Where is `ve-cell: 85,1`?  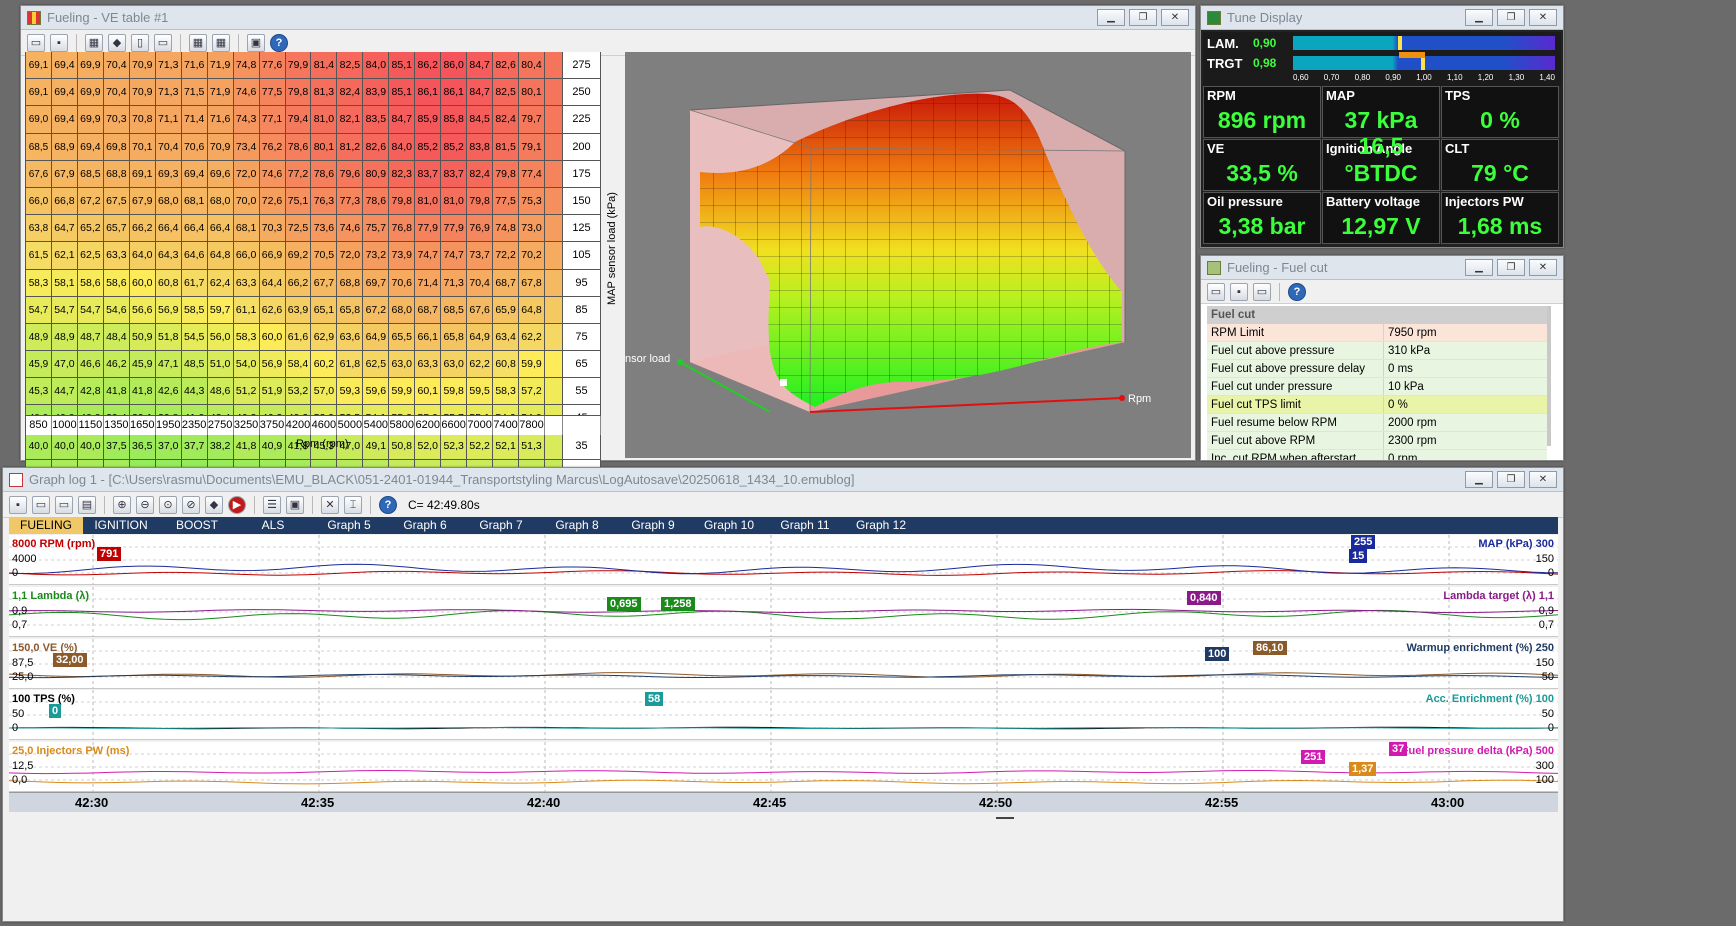
ve-cell: 85,1 is located at coordinates (402, 93).